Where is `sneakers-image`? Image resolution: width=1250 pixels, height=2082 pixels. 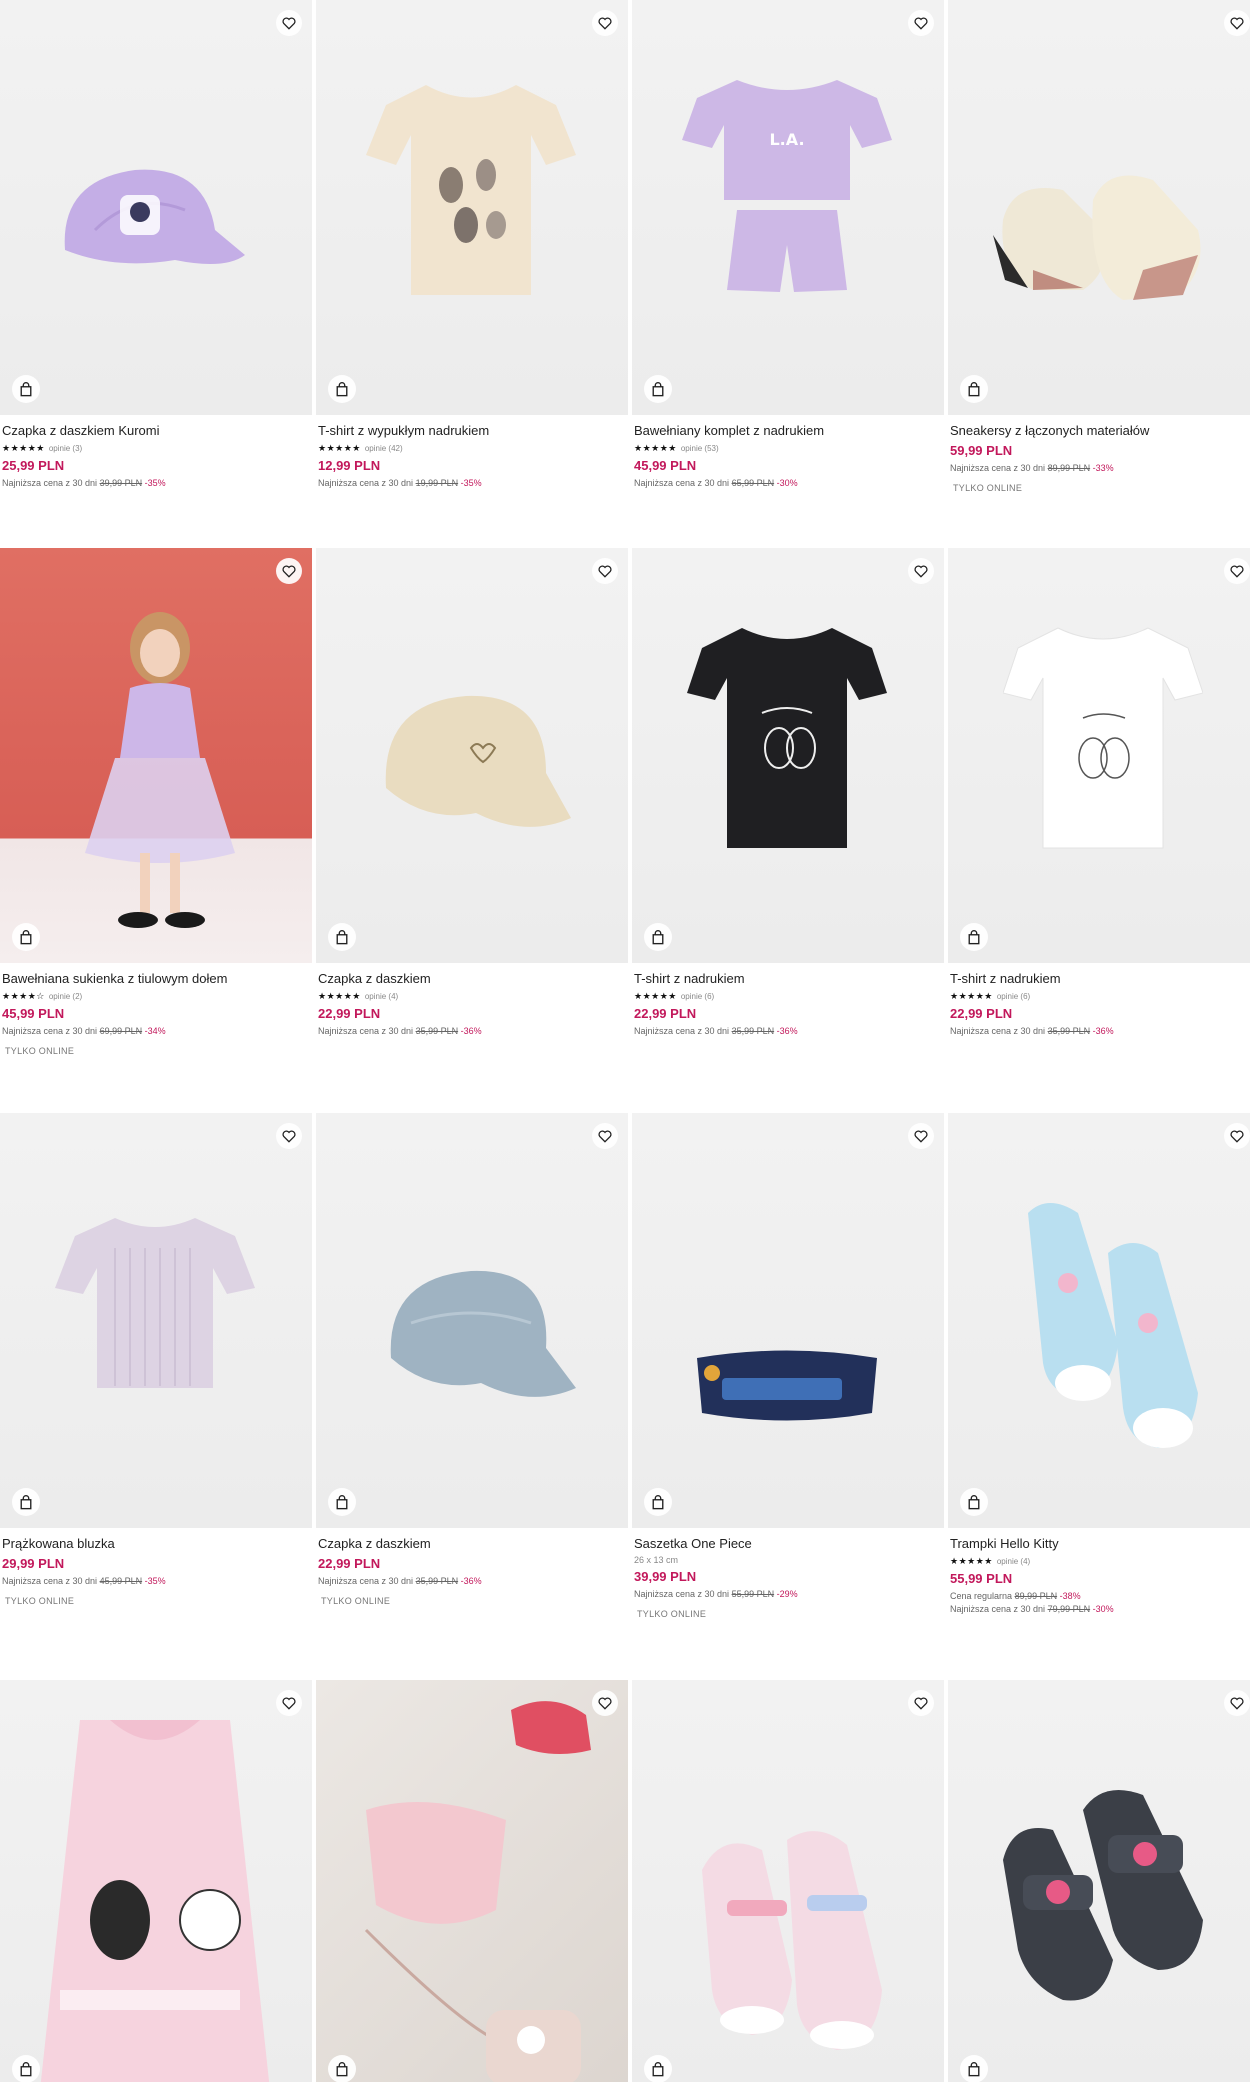
sneakers-image is located at coordinates (1097, 237).